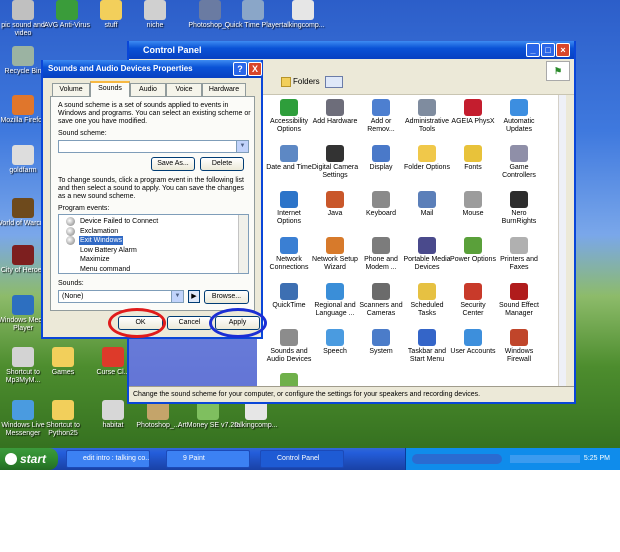  I want to click on control-panel-item-label: Taskbar and Start Menu, so click(427, 355).